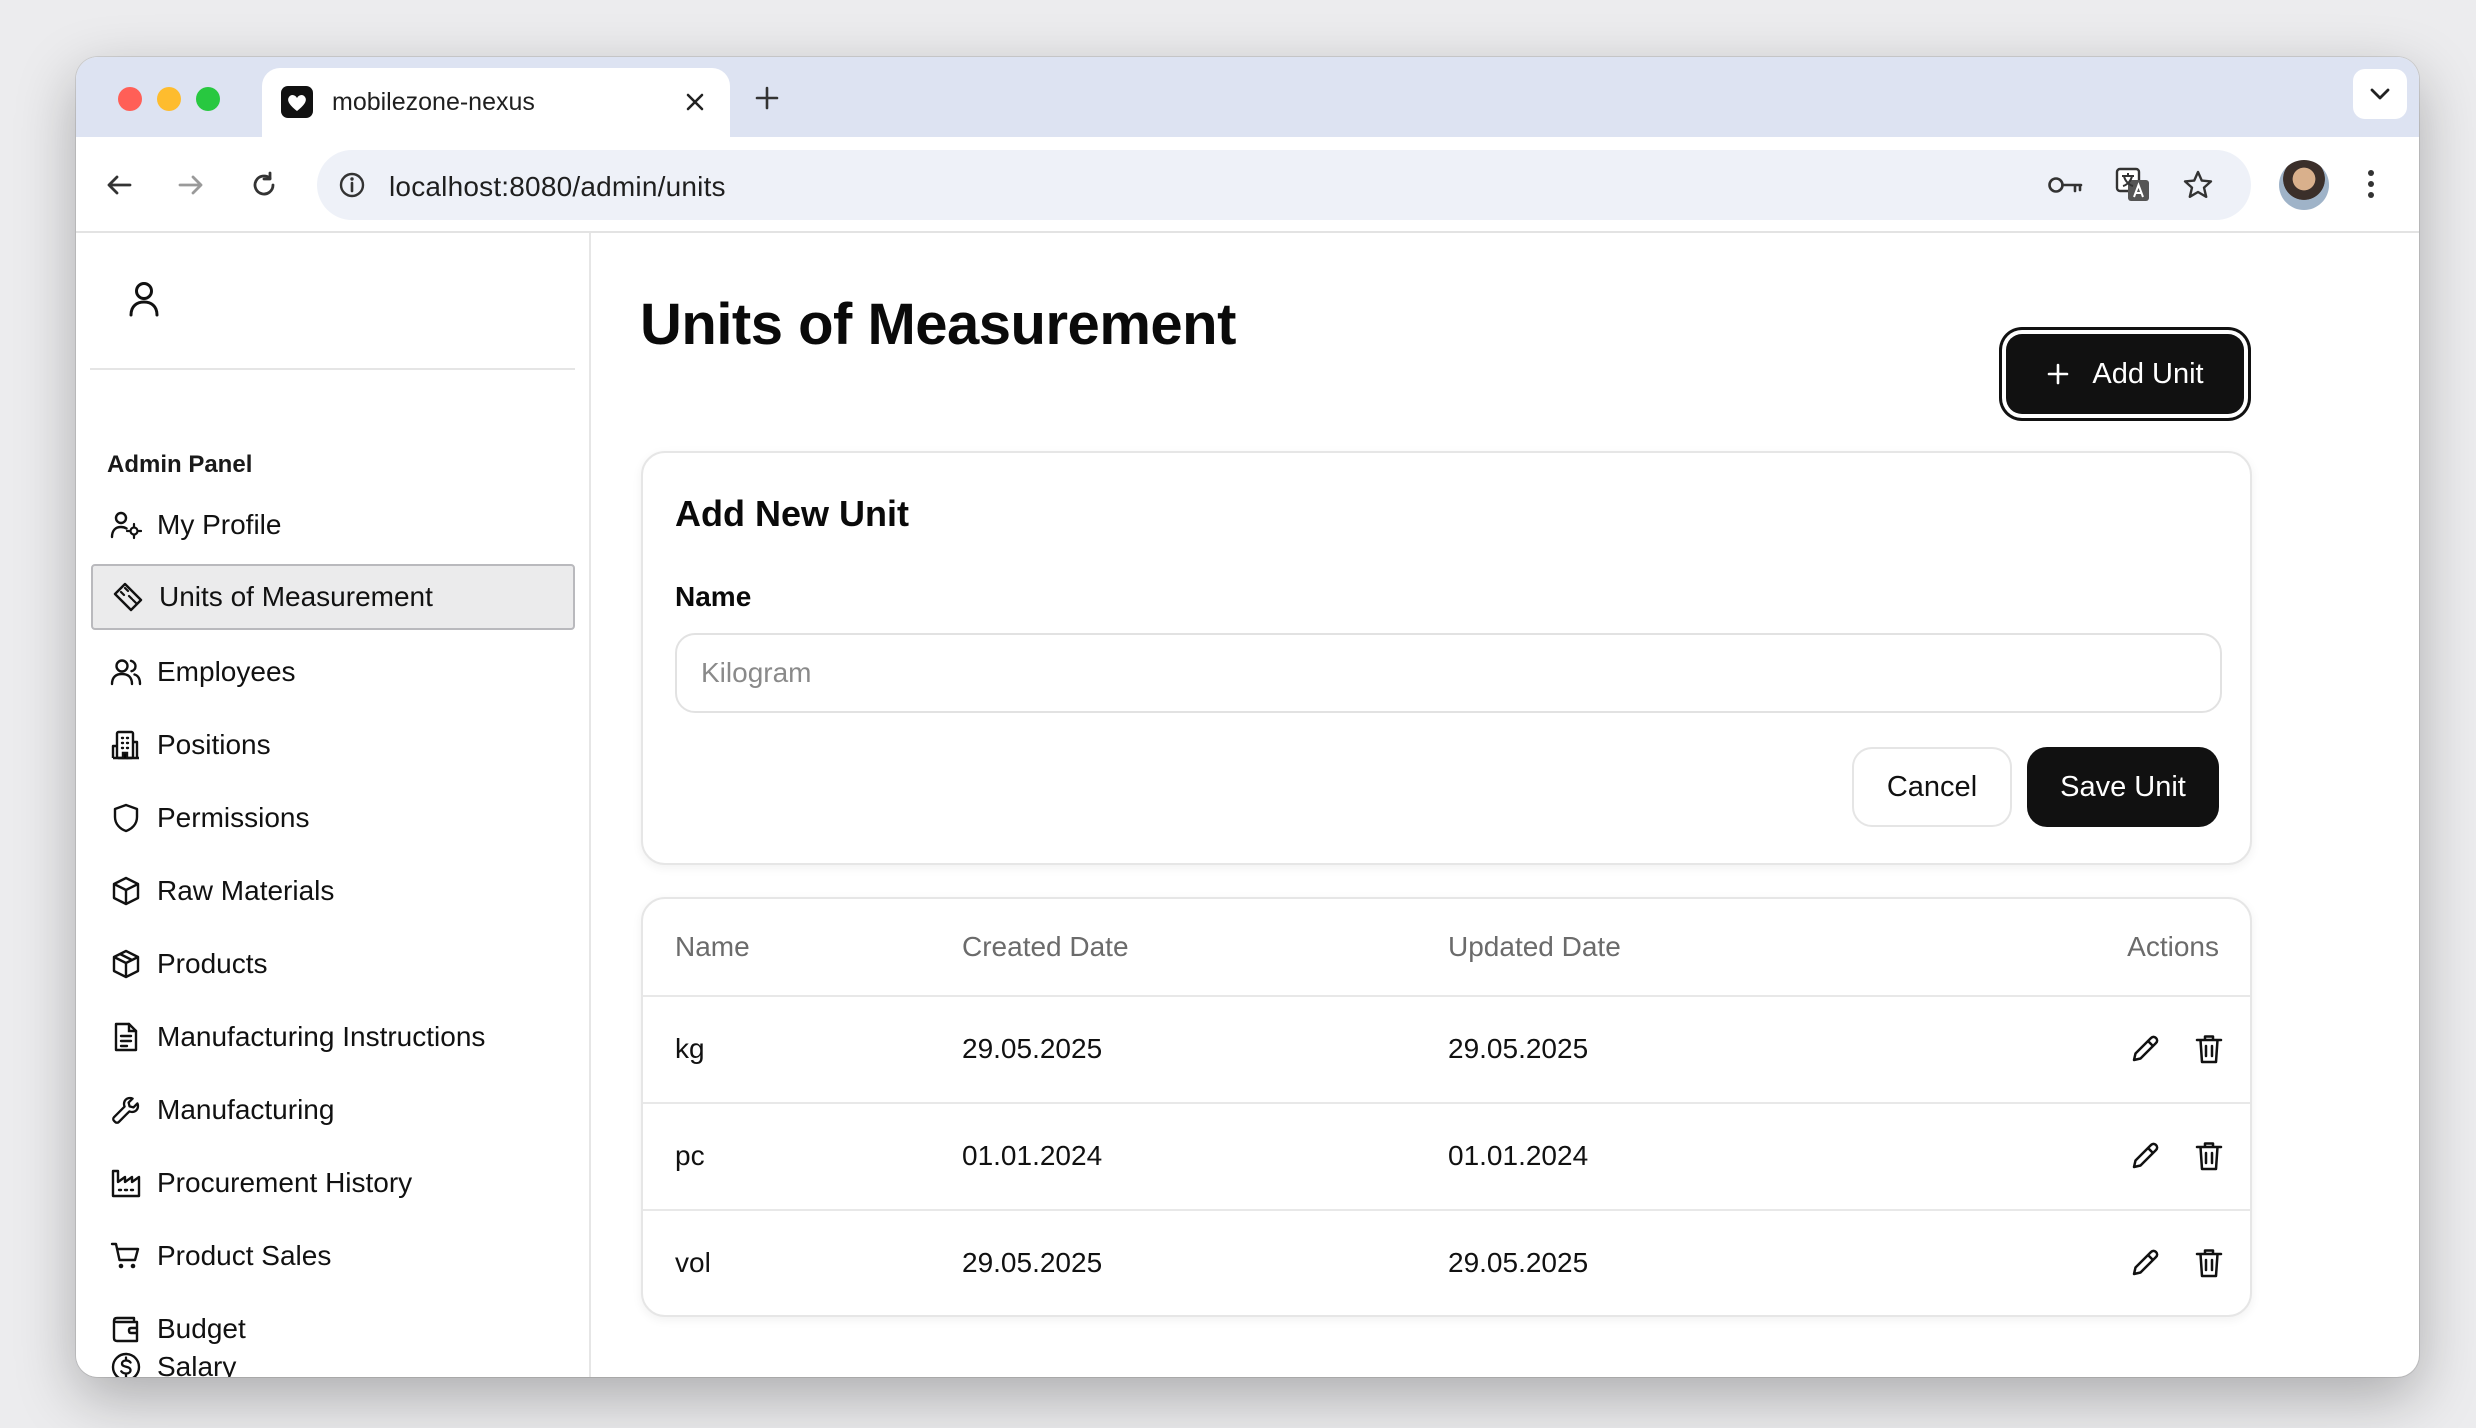 The image size is (2476, 1428). What do you see at coordinates (126, 818) in the screenshot?
I see `shield-icon` at bounding box center [126, 818].